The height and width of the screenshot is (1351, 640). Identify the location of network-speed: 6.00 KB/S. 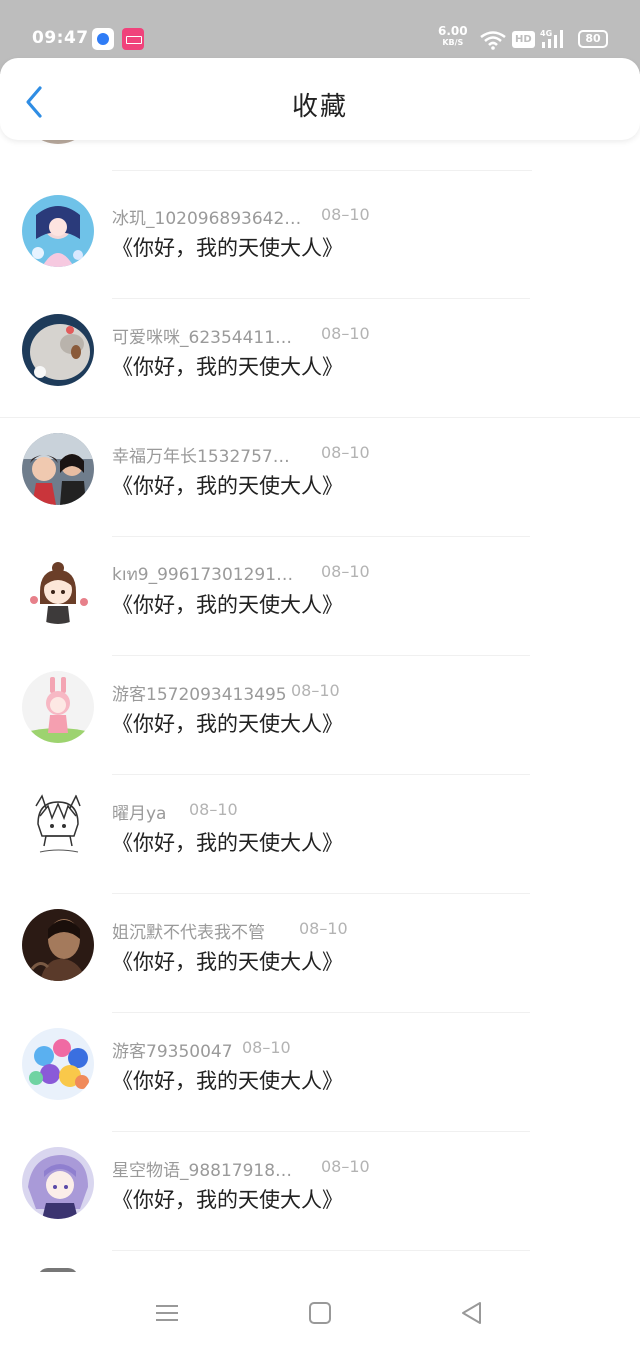
(453, 36).